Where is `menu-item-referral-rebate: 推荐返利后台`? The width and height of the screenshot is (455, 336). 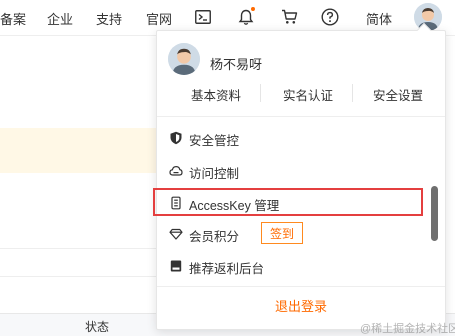
menu-item-referral-rebate: 推荐返利后台 is located at coordinates (292, 266).